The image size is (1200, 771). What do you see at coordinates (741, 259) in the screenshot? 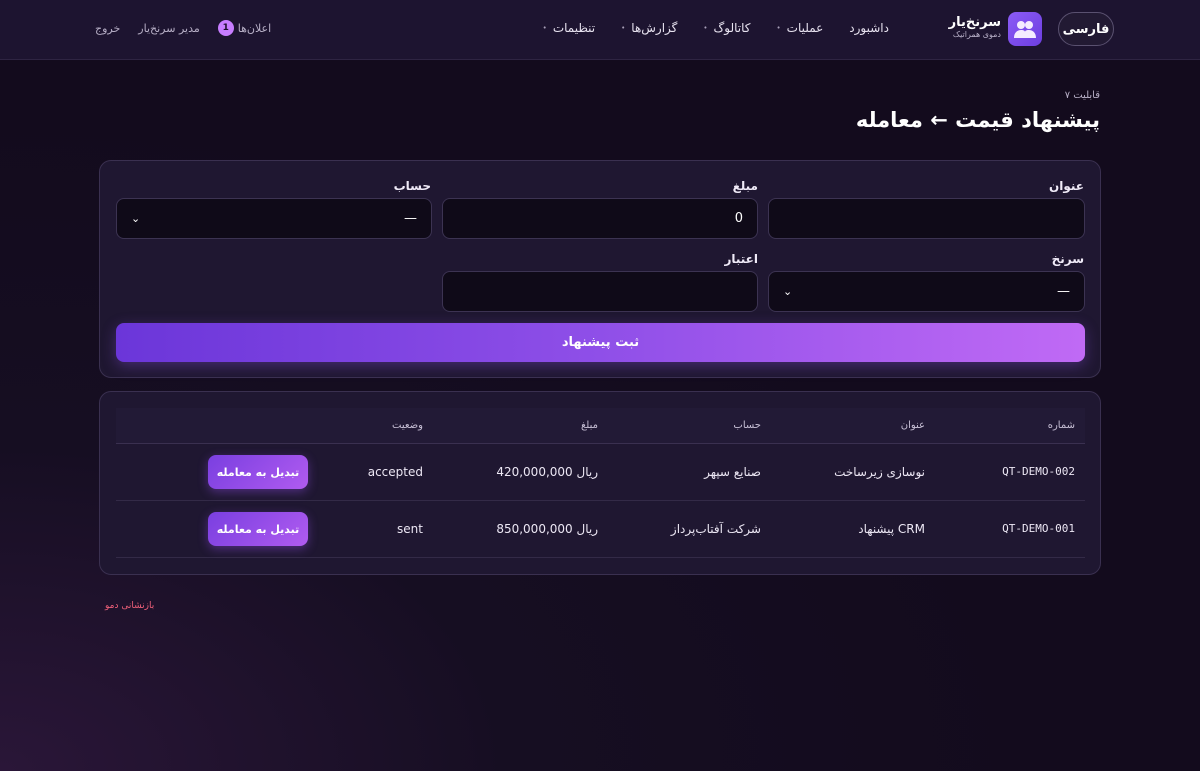
I see `validity-label: اعتبار` at bounding box center [741, 259].